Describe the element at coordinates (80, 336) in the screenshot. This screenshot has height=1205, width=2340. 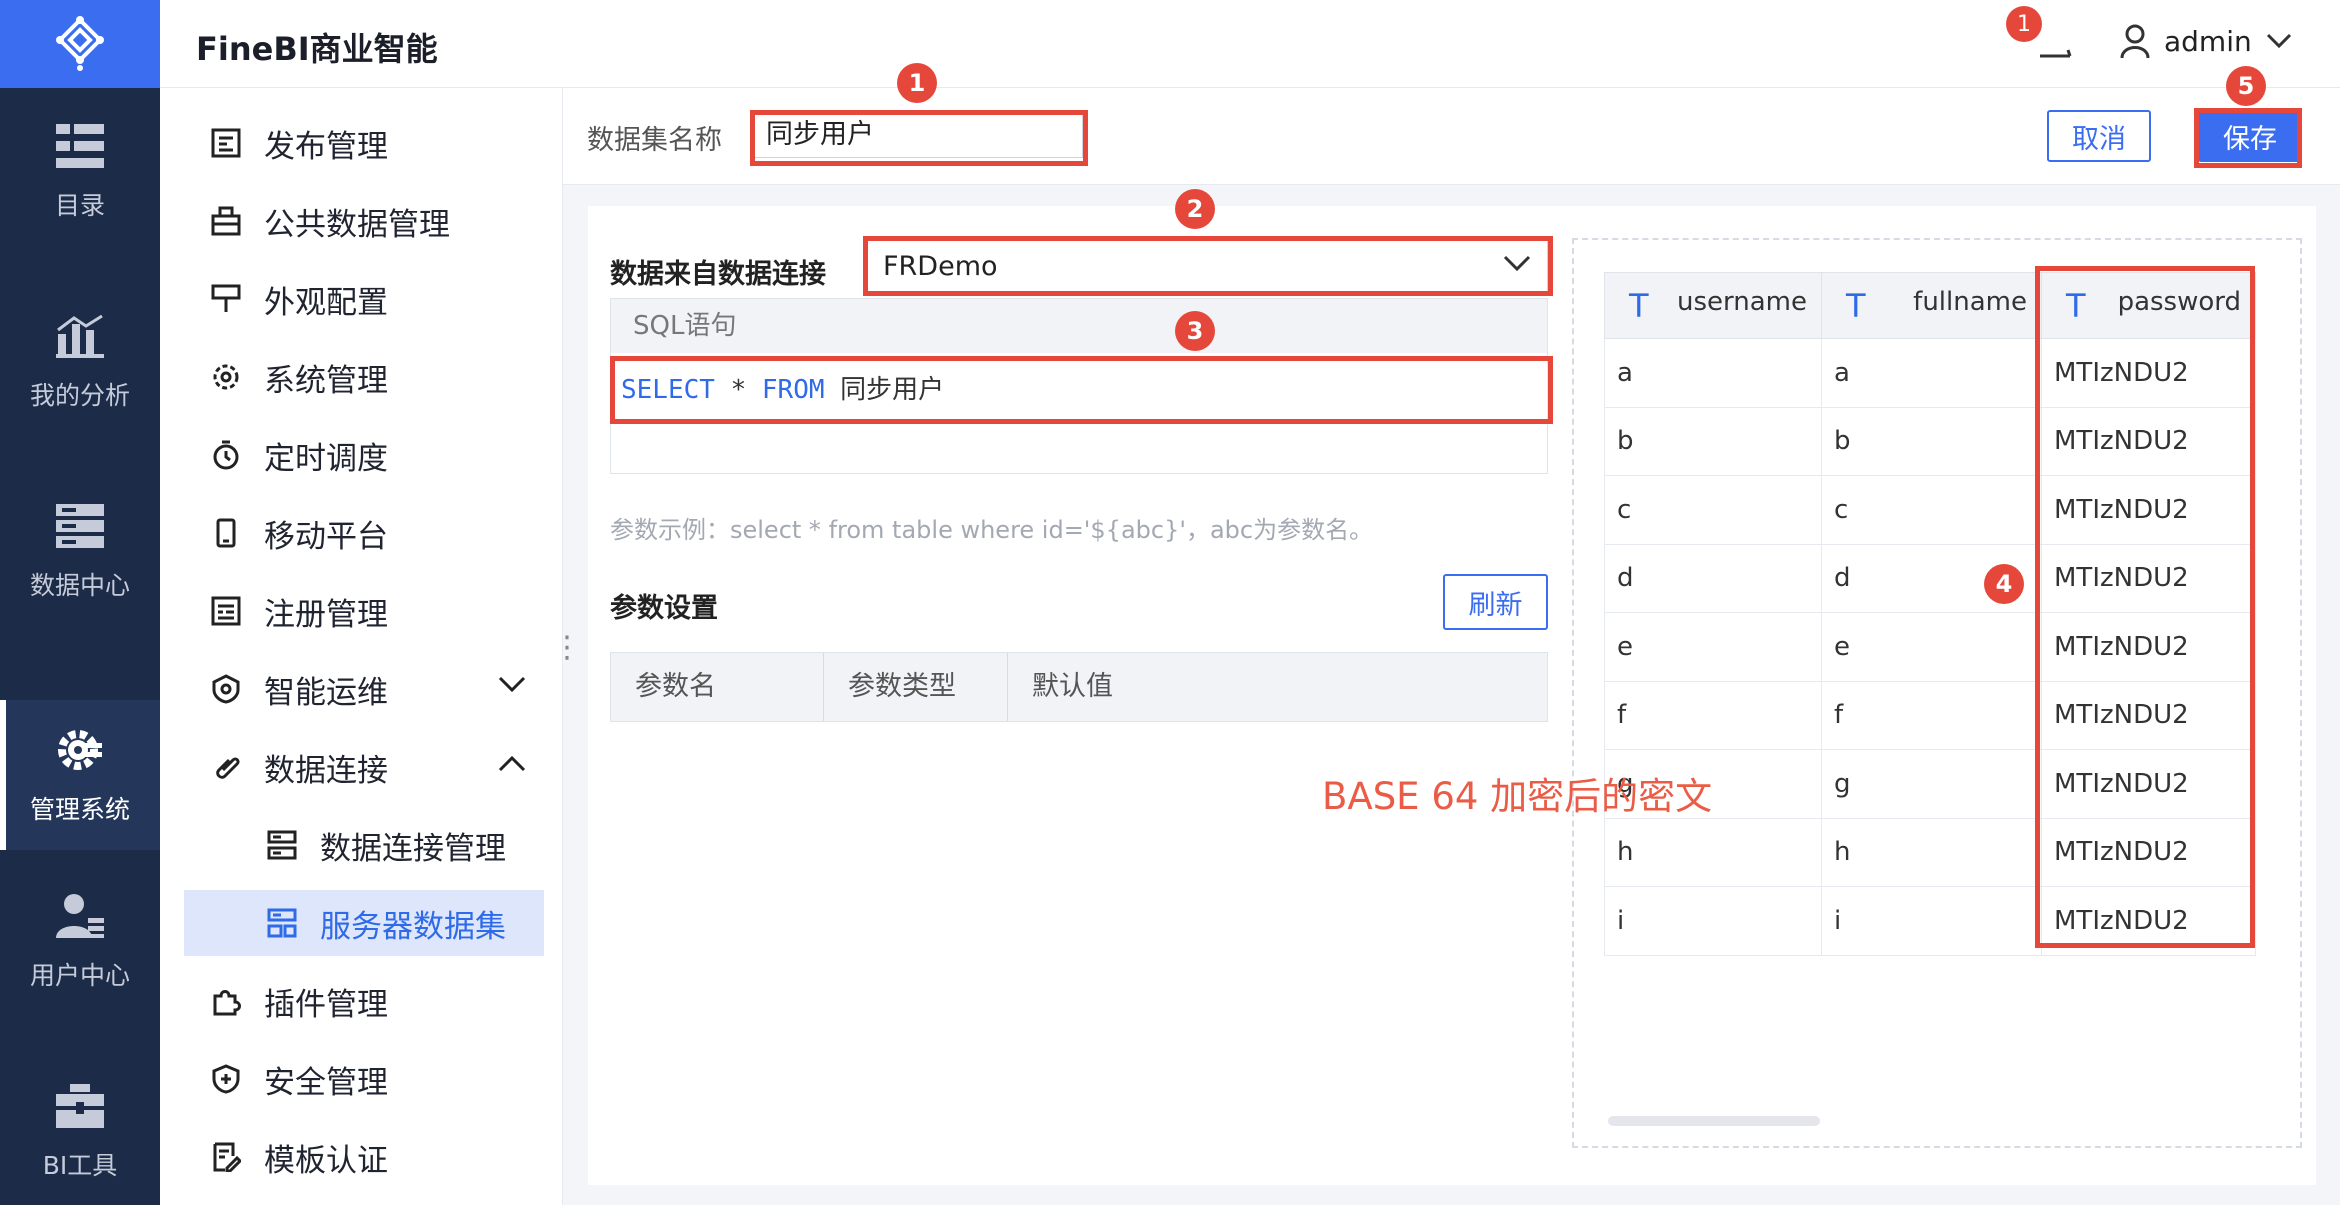
I see `chart-icon` at that location.